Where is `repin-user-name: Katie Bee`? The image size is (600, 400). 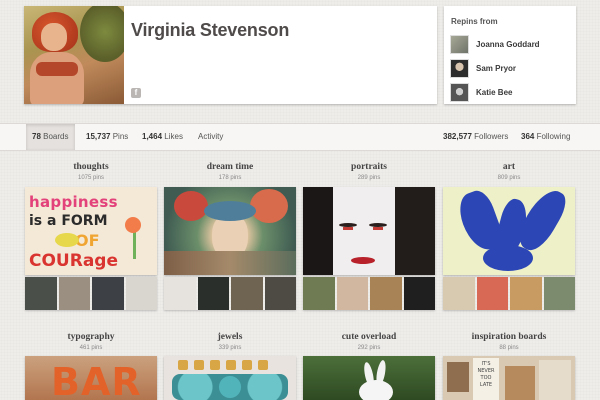
repin-user-name: Katie Bee is located at coordinates (494, 92).